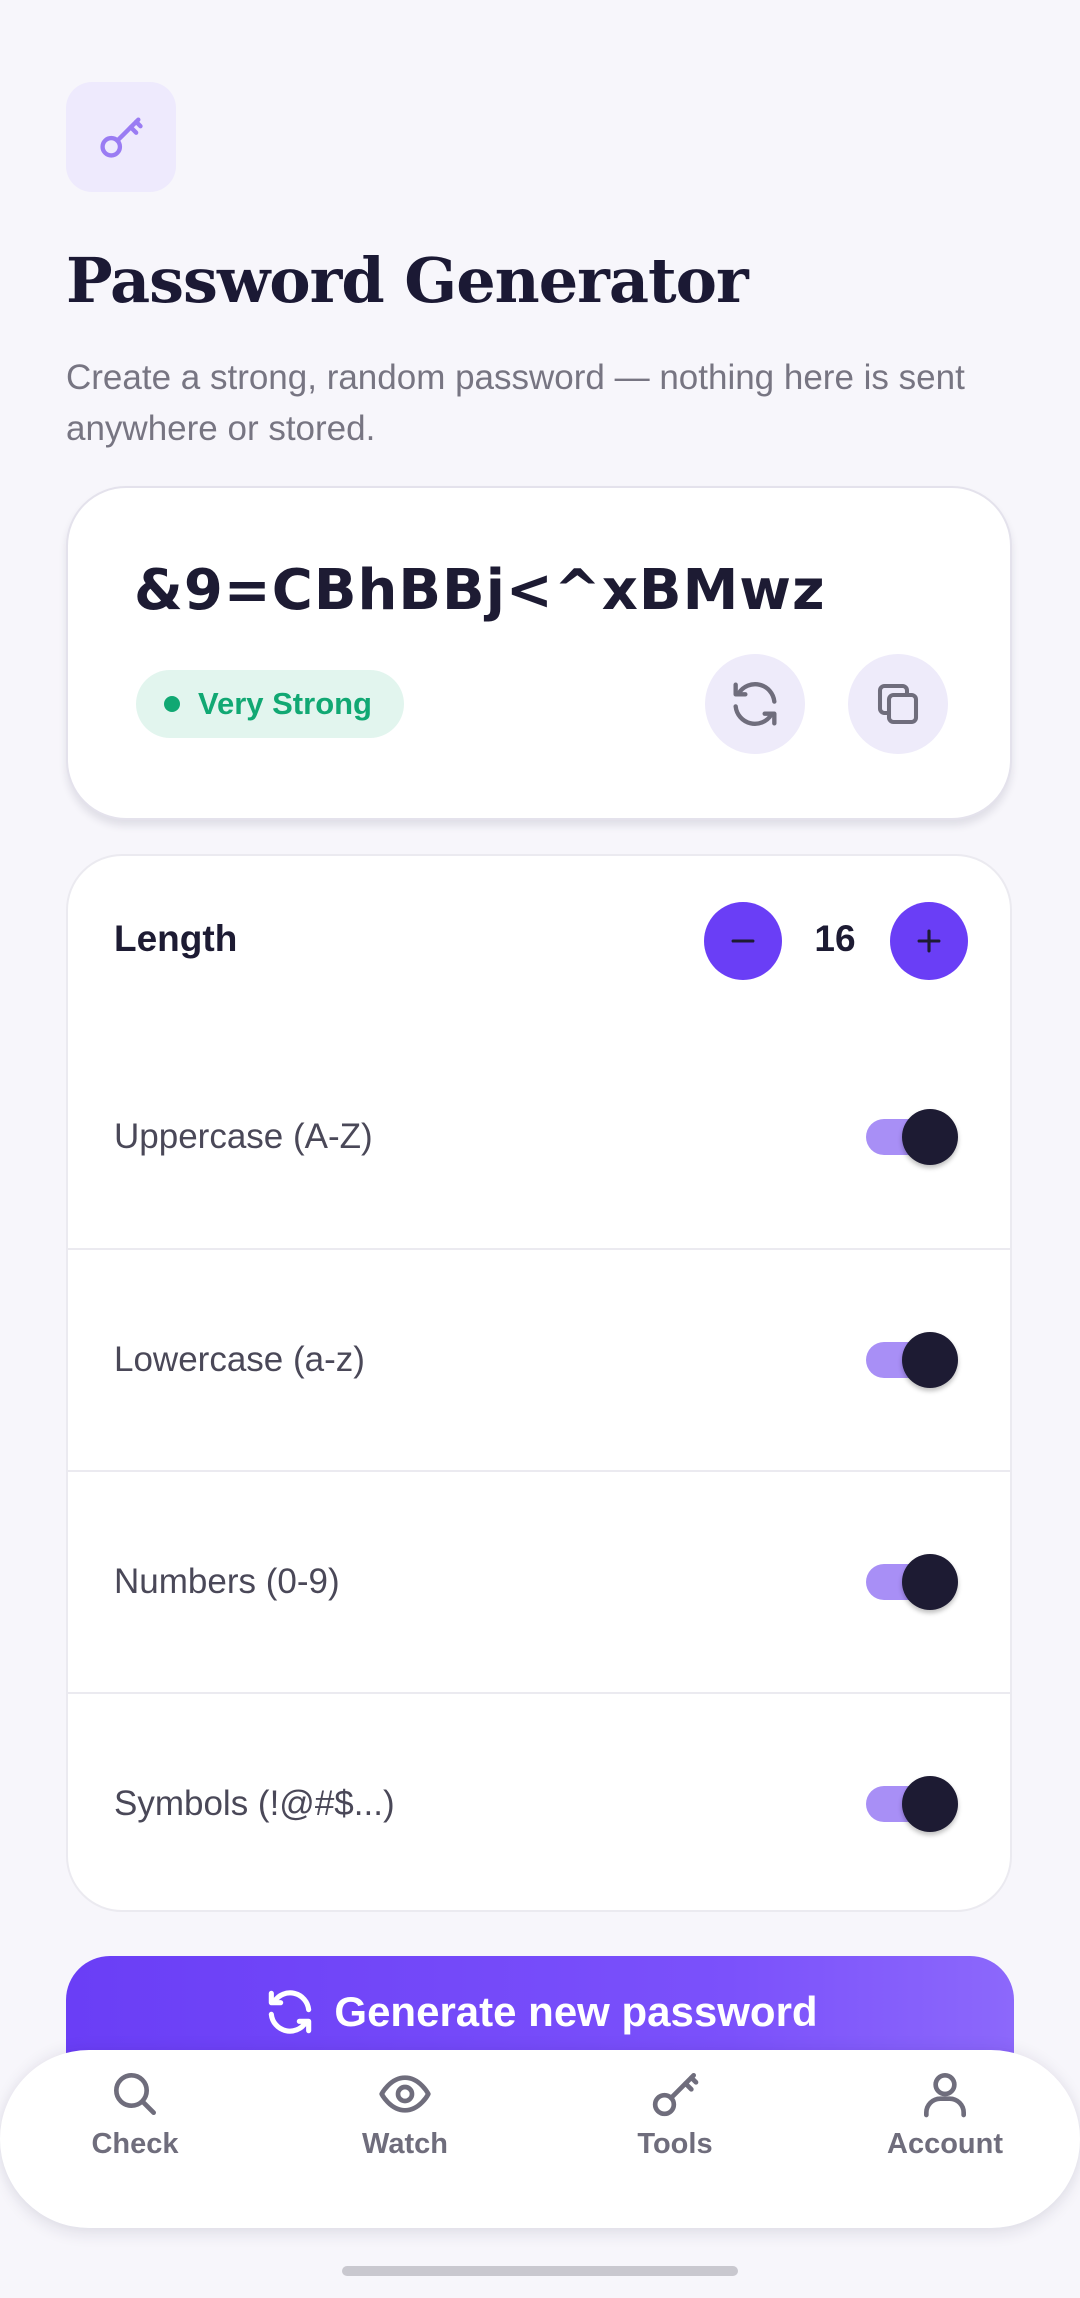 This screenshot has width=1080, height=2298. I want to click on option-label-symbols: Symbols (!@#$...), so click(254, 1803).